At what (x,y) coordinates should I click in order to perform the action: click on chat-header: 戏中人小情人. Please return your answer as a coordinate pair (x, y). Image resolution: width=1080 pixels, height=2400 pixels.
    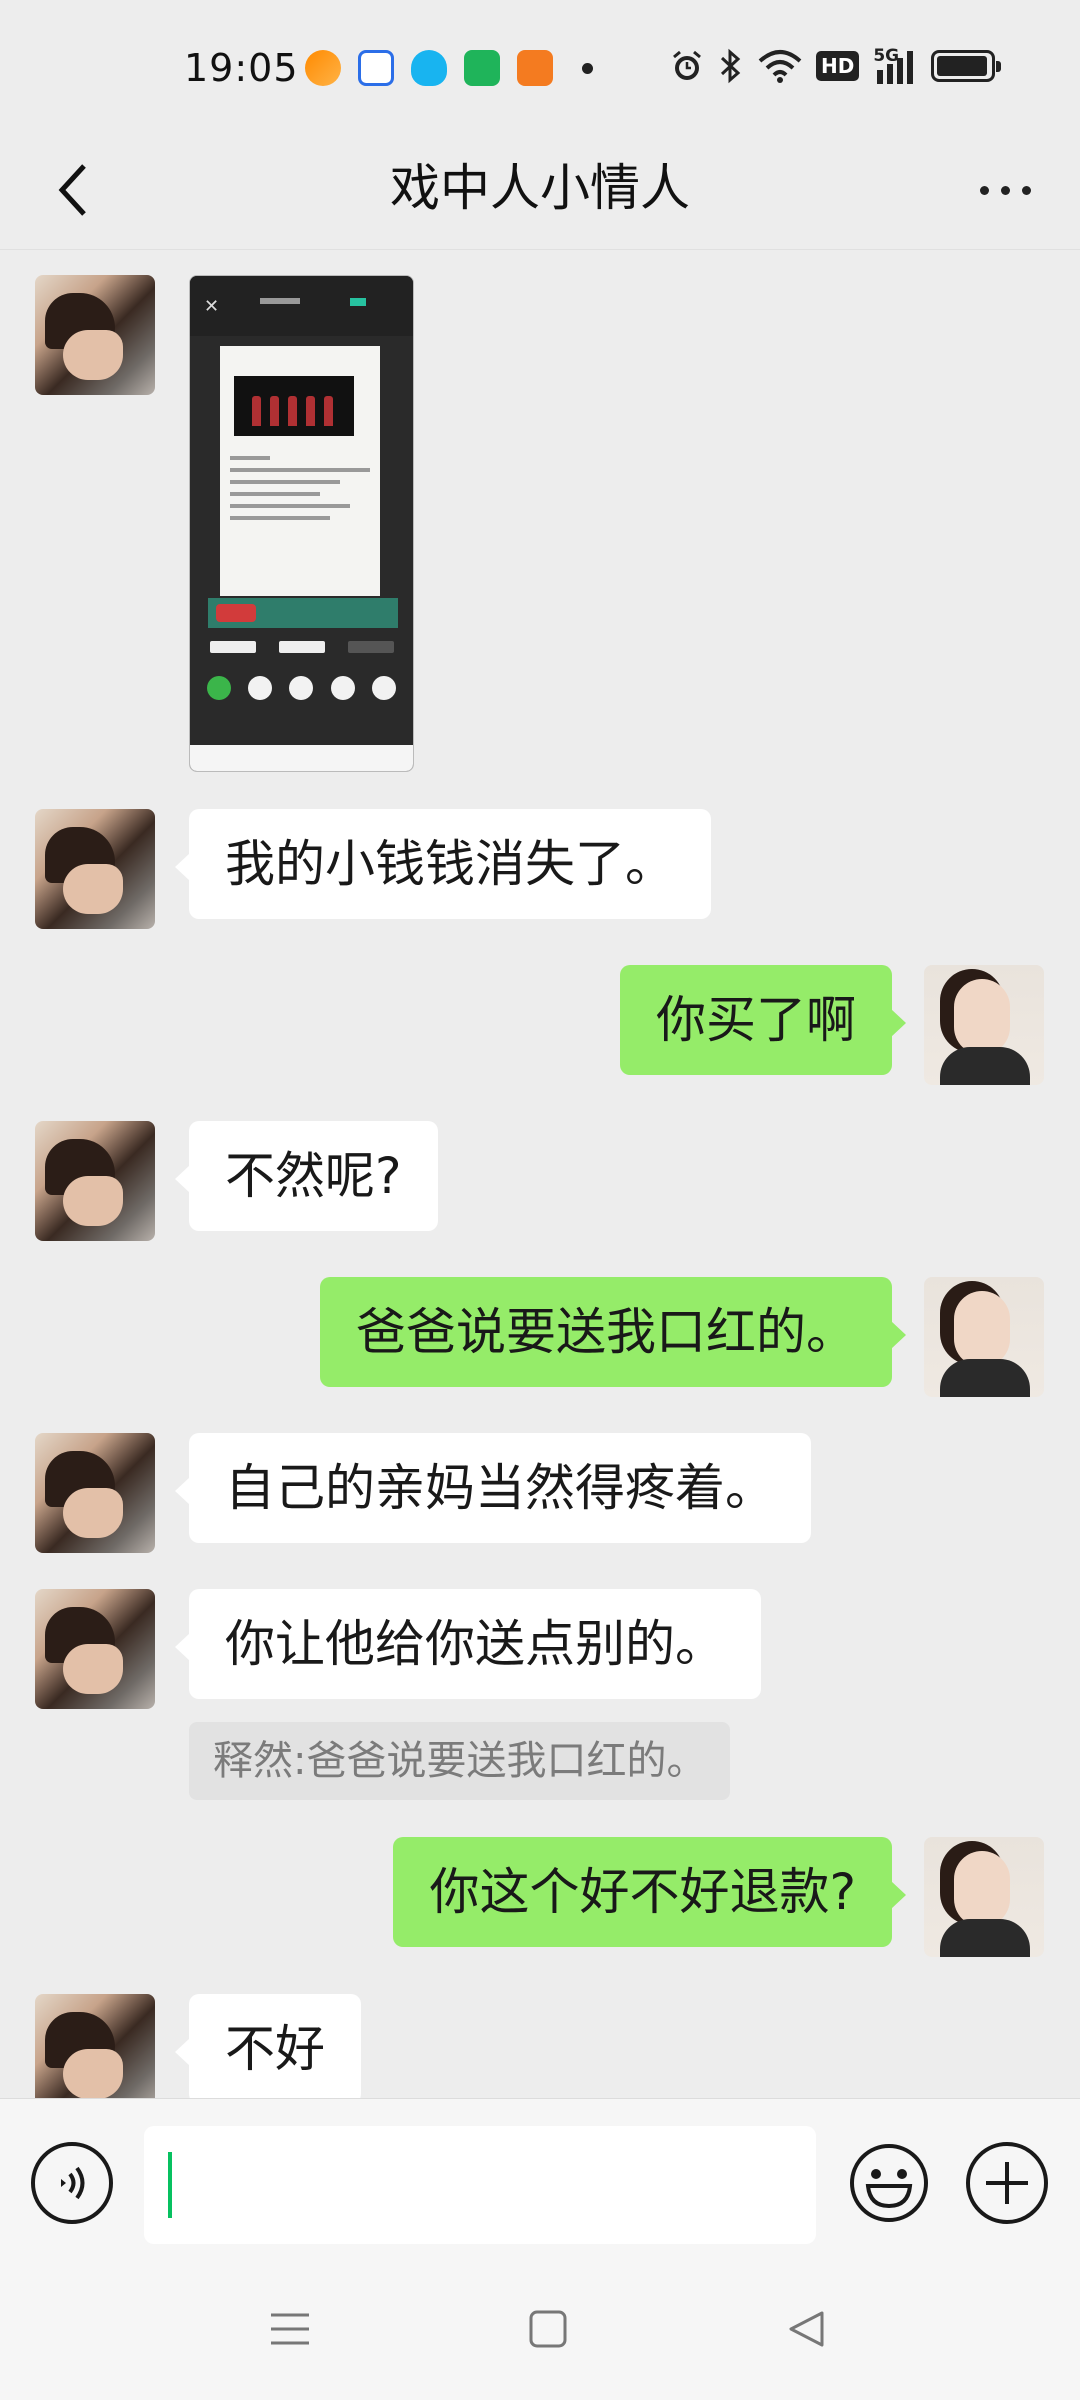
    Looking at the image, I should click on (540, 190).